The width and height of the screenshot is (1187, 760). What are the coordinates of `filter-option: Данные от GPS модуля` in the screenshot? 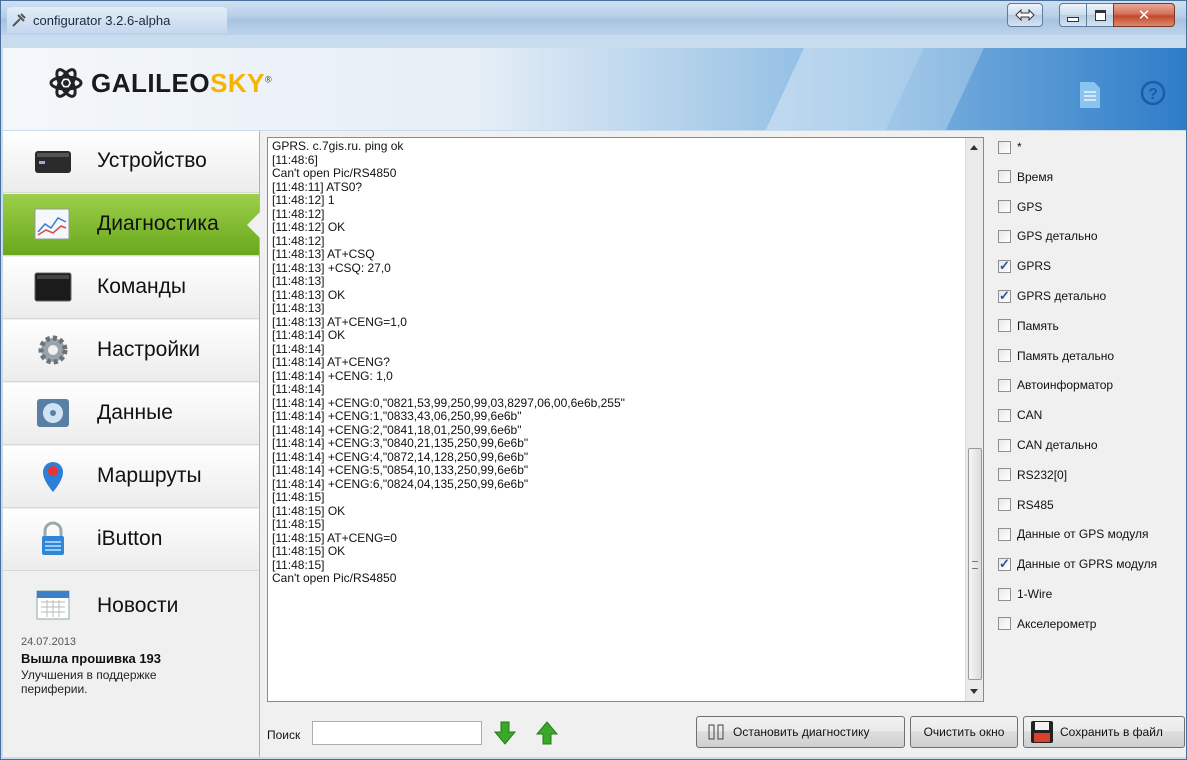 It's located at (1073, 534).